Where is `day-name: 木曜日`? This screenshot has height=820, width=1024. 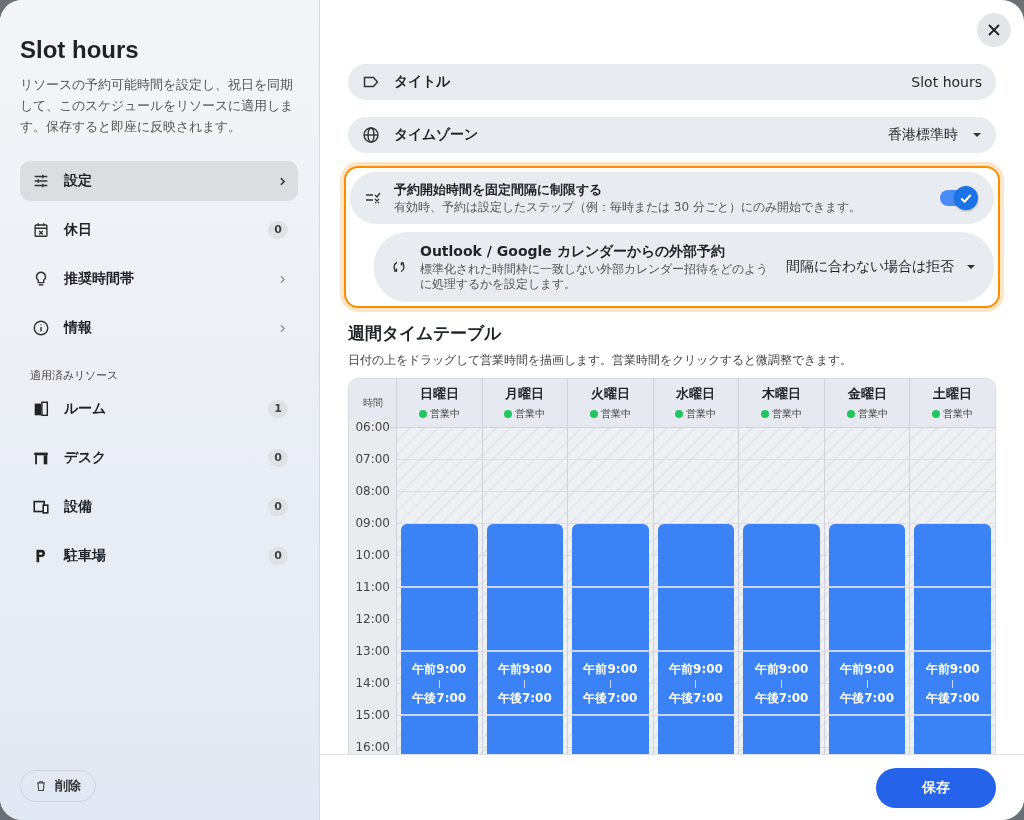
day-name: 木曜日 is located at coordinates (782, 394).